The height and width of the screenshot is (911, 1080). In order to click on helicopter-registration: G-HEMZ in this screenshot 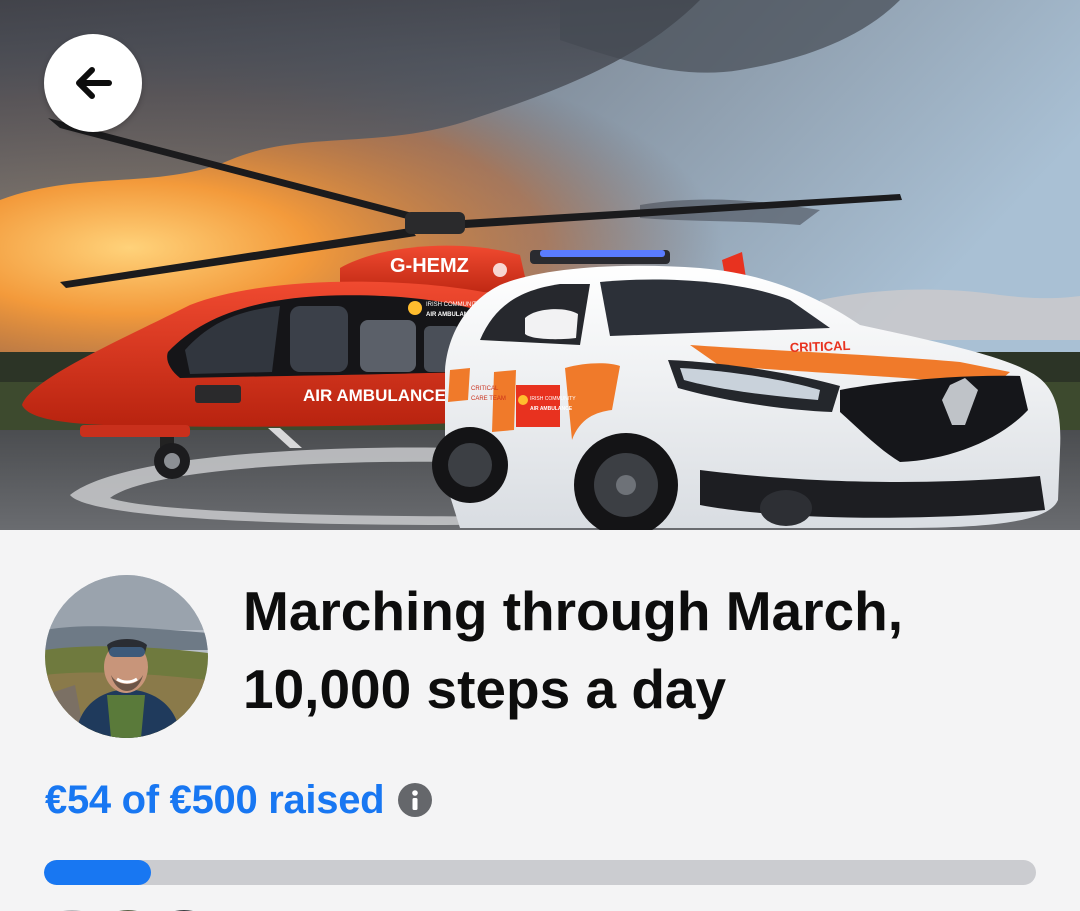, I will do `click(429, 266)`.